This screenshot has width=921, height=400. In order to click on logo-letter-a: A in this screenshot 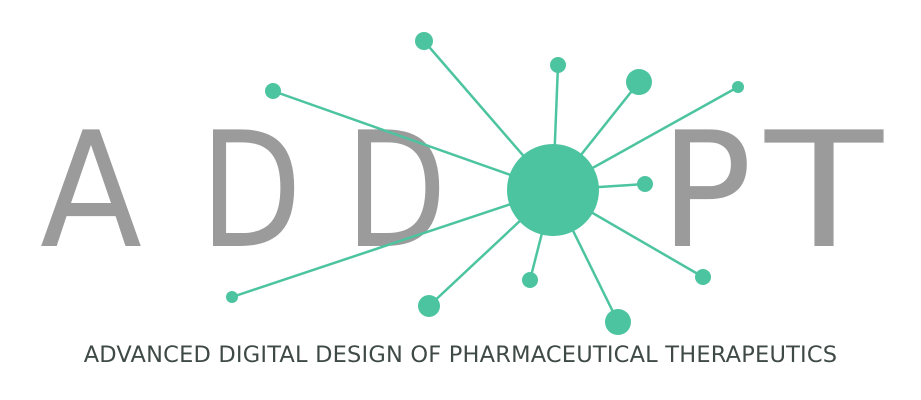, I will do `click(91, 190)`.